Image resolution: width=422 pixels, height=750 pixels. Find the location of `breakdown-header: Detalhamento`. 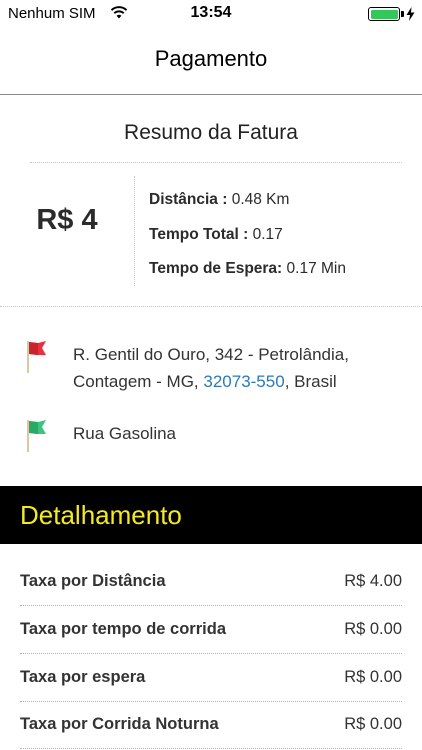

breakdown-header: Detalhamento is located at coordinates (211, 515).